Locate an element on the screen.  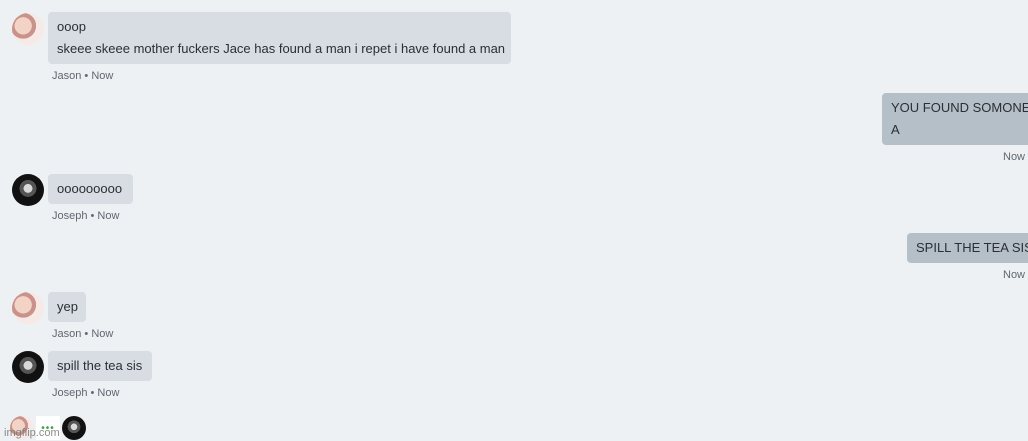
message-bubble: ooooooooo is located at coordinates (90, 189).